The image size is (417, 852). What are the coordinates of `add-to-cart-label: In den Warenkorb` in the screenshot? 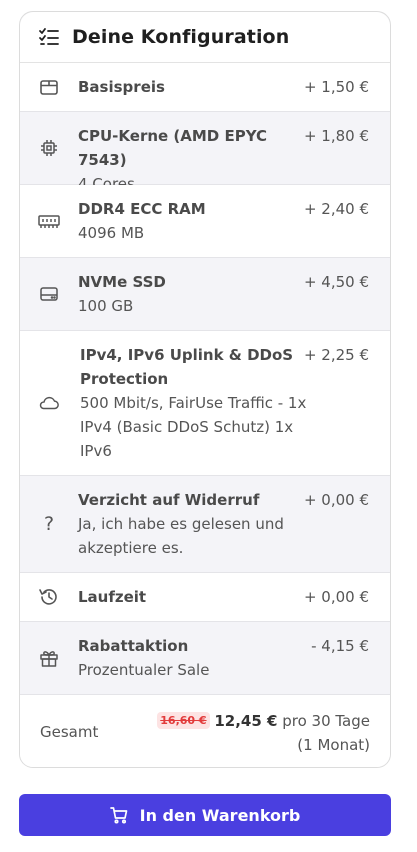 It's located at (220, 815).